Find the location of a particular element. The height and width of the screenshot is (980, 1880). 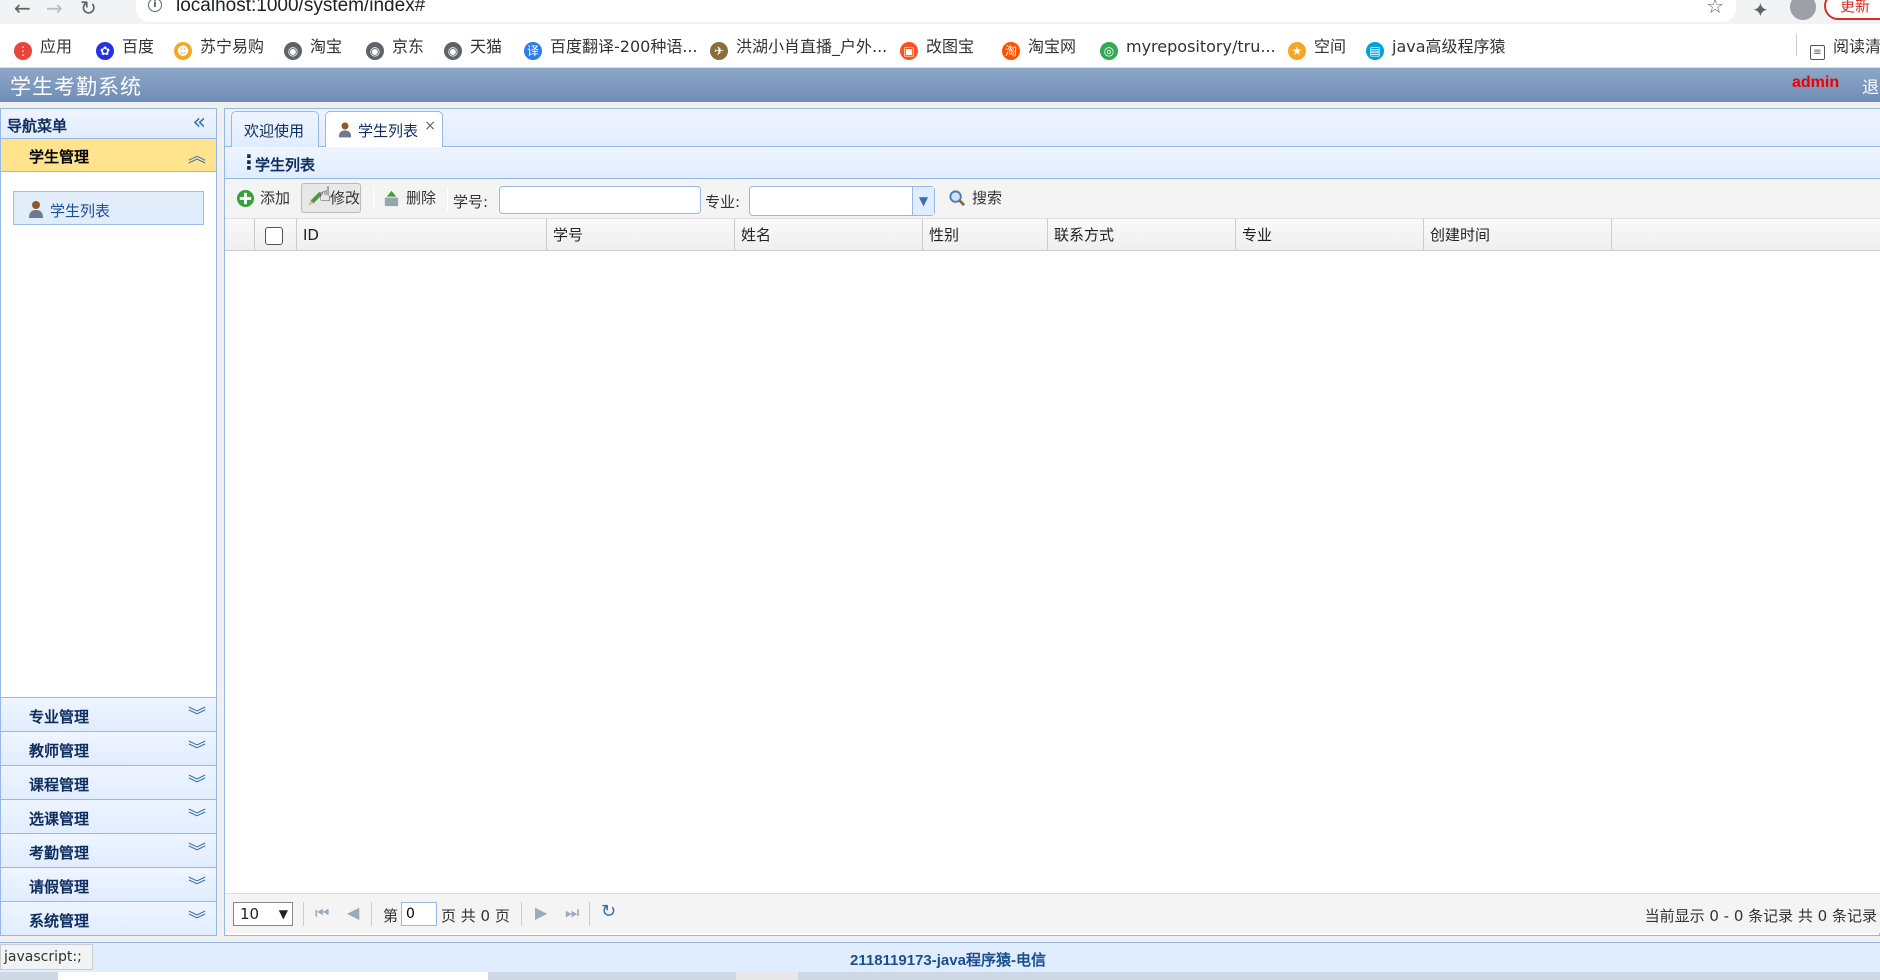

column-header-major: 专业 is located at coordinates (1330, 235).